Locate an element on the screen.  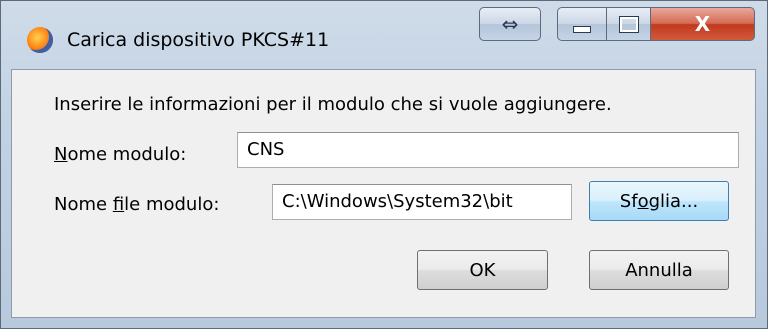
module-file-label: Nome file modulo: is located at coordinates (137, 204).